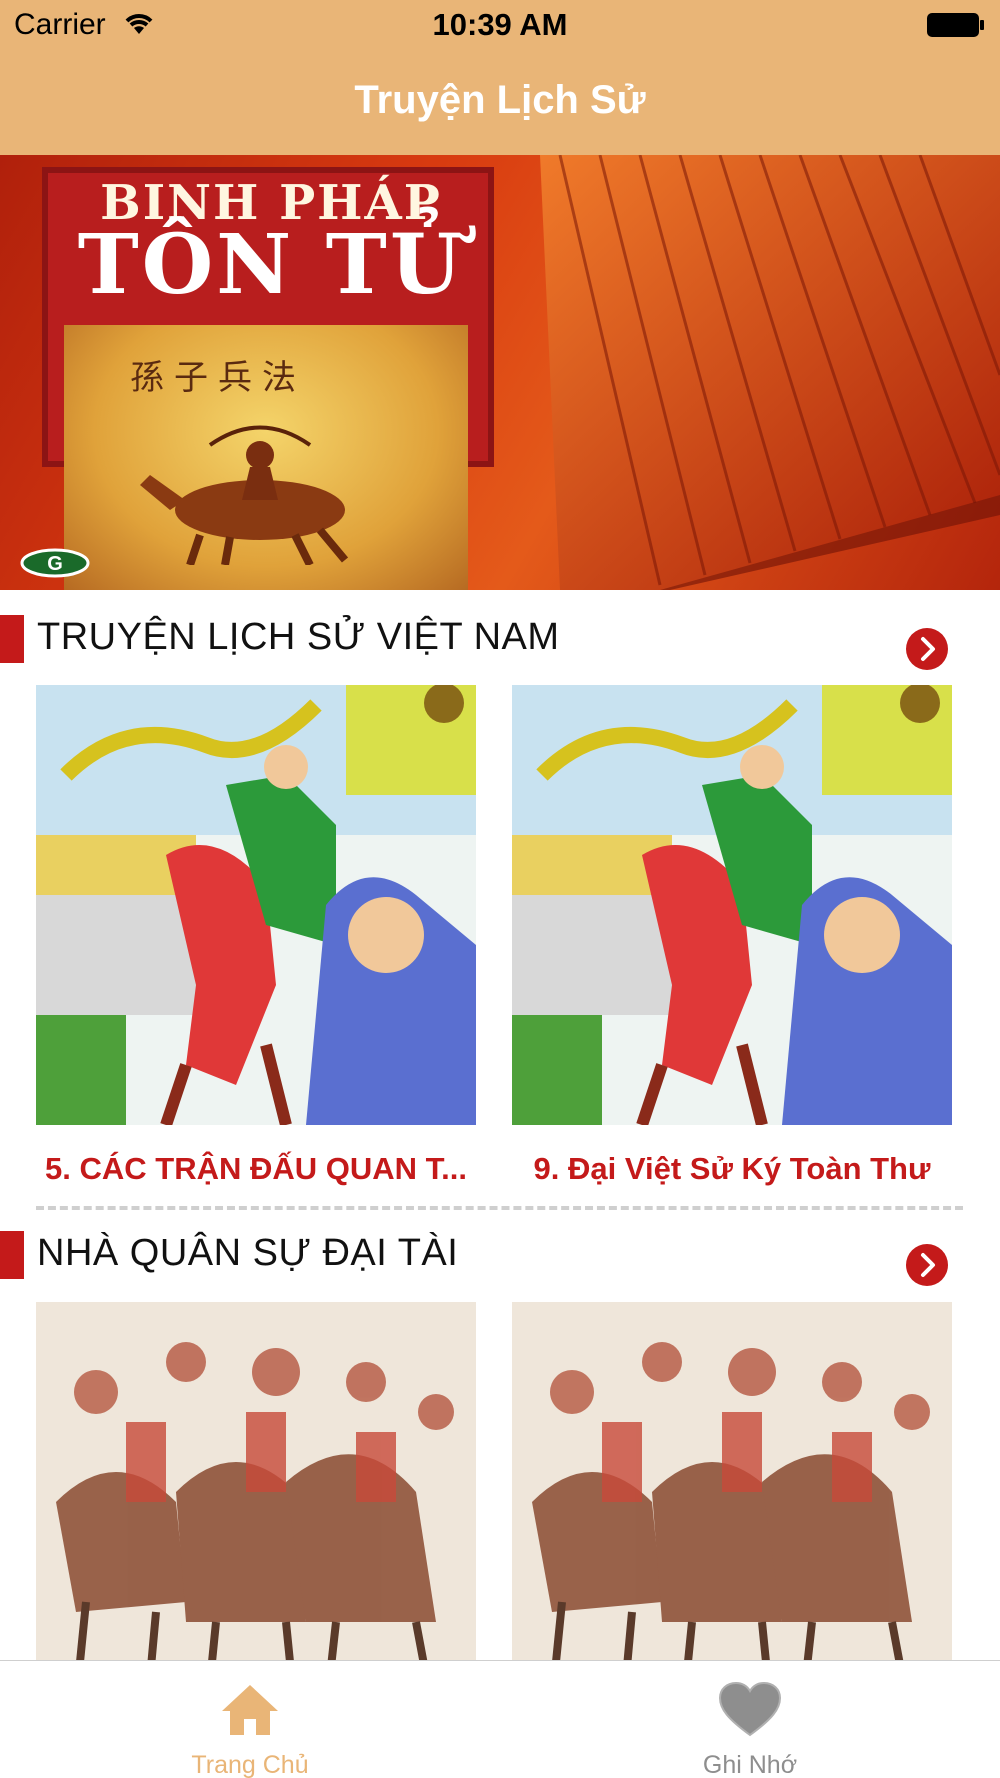 This screenshot has width=1000, height=1778. What do you see at coordinates (732, 1168) in the screenshot?
I see `story-title: 9. Đại Việt Sử Ký Toàn Thư` at bounding box center [732, 1168].